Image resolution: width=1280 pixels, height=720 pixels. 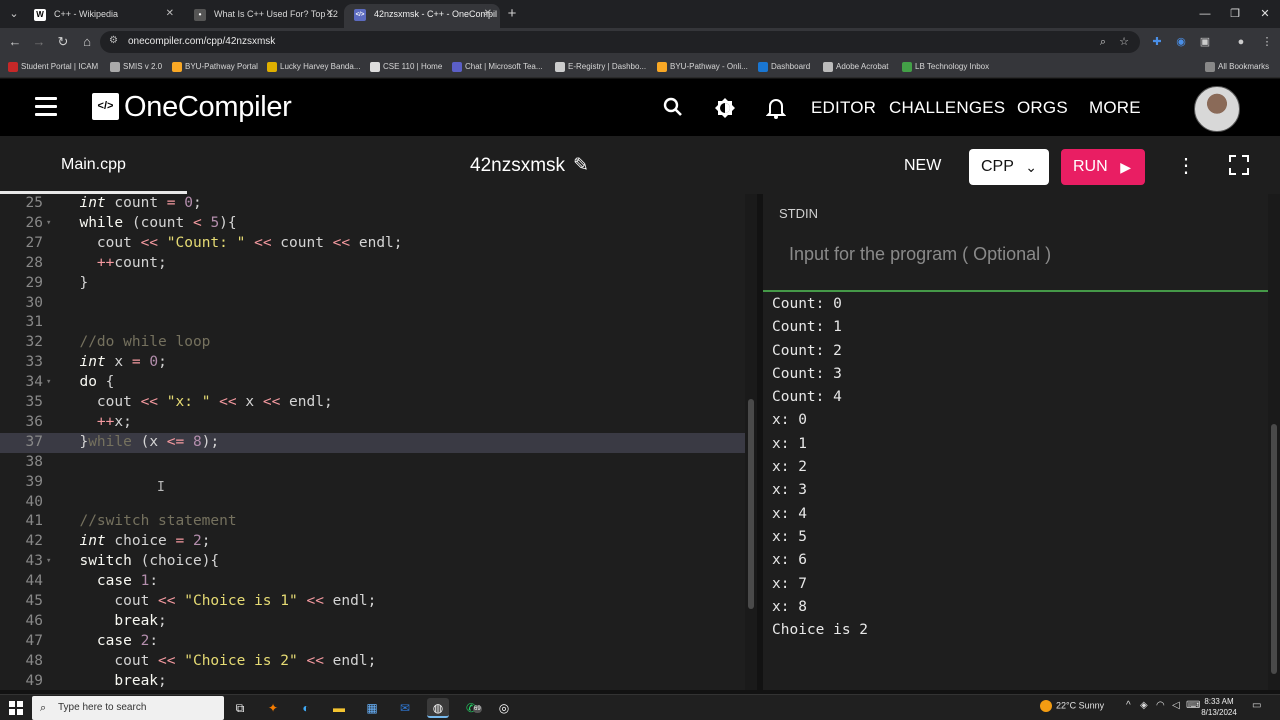 I want to click on bookmark-item: Student Portal | ICAM, so click(x=53, y=67).